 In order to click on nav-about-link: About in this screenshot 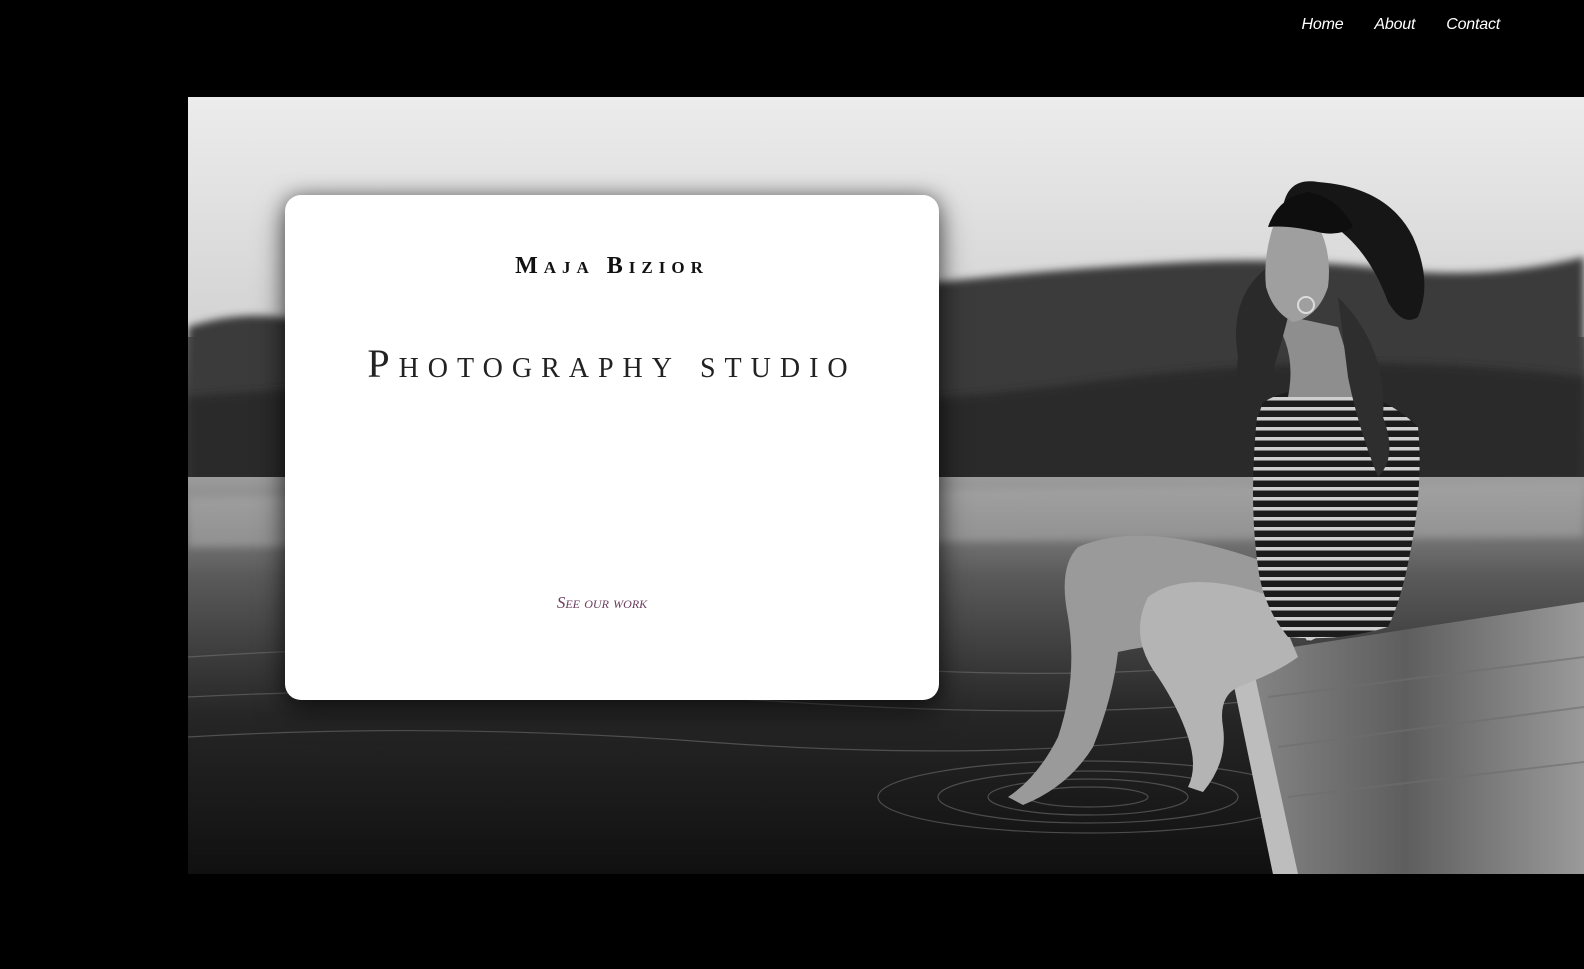, I will do `click(1394, 25)`.